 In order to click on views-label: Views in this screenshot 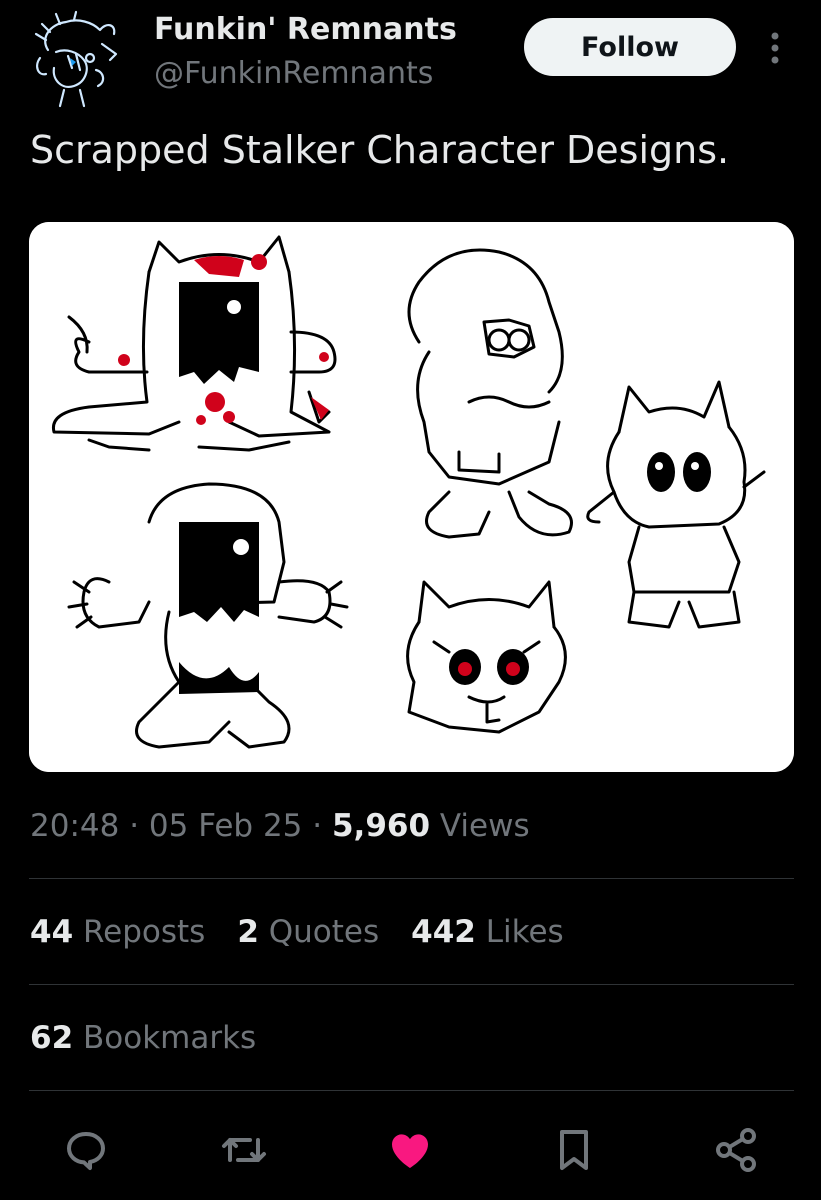, I will do `click(480, 826)`.